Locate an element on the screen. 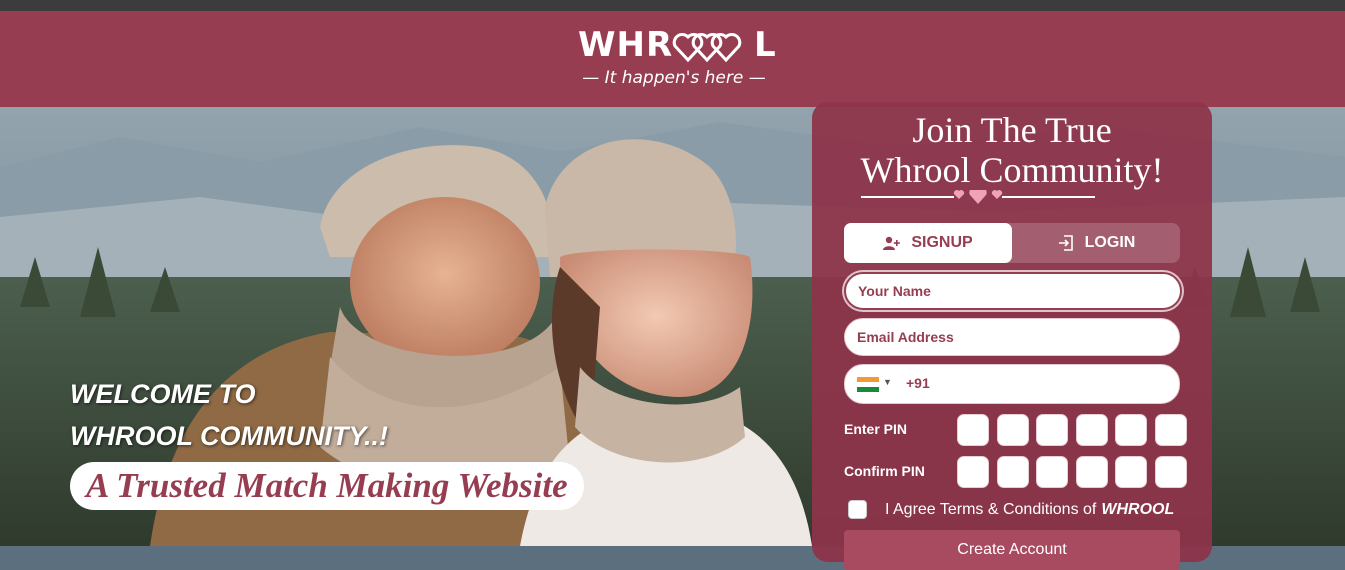  terms-text: I Agree Terms & Conditions of is located at coordinates (991, 509).